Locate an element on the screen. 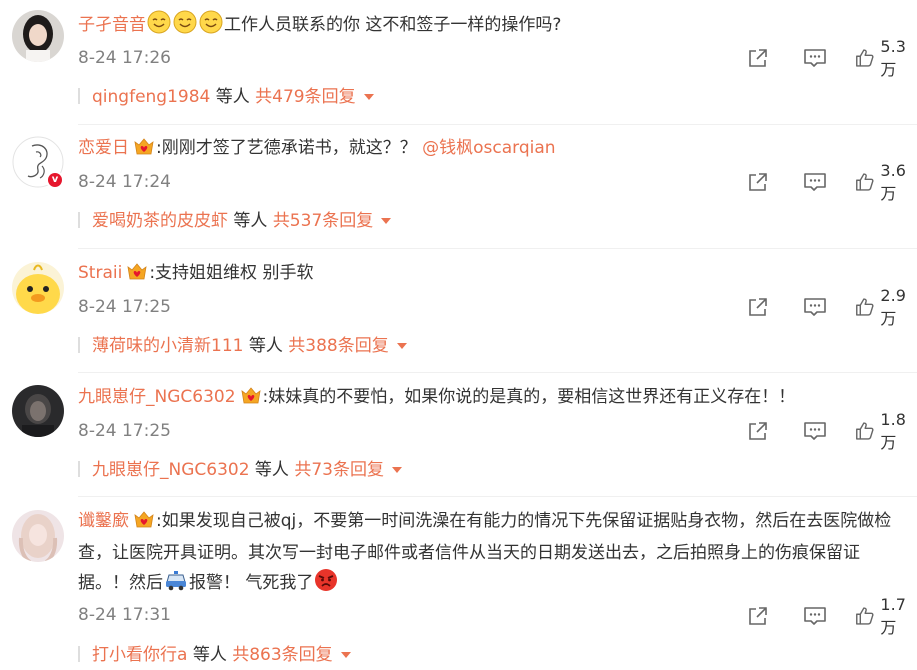 This screenshot has height=670, width=917. reply-username: qingfeng1984 is located at coordinates (151, 97).